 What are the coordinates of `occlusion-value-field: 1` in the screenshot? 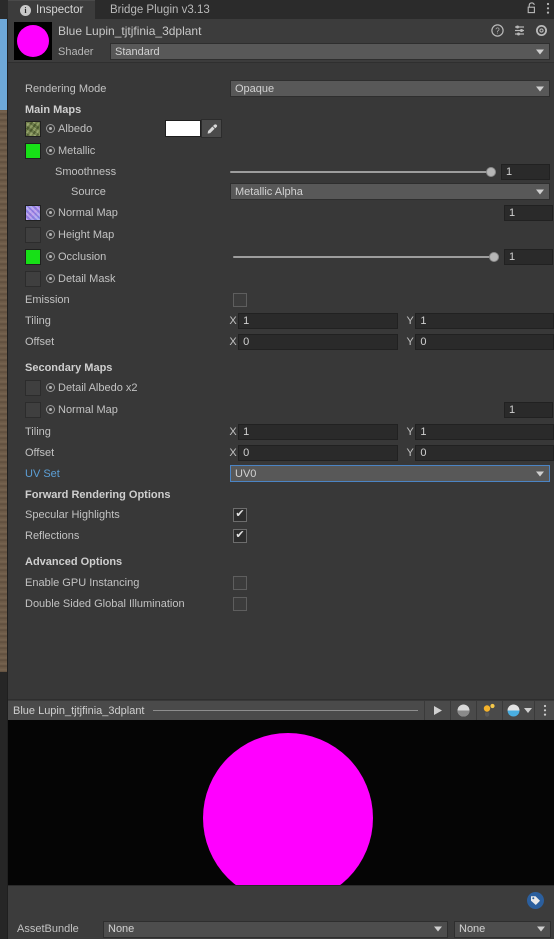 It's located at (528, 257).